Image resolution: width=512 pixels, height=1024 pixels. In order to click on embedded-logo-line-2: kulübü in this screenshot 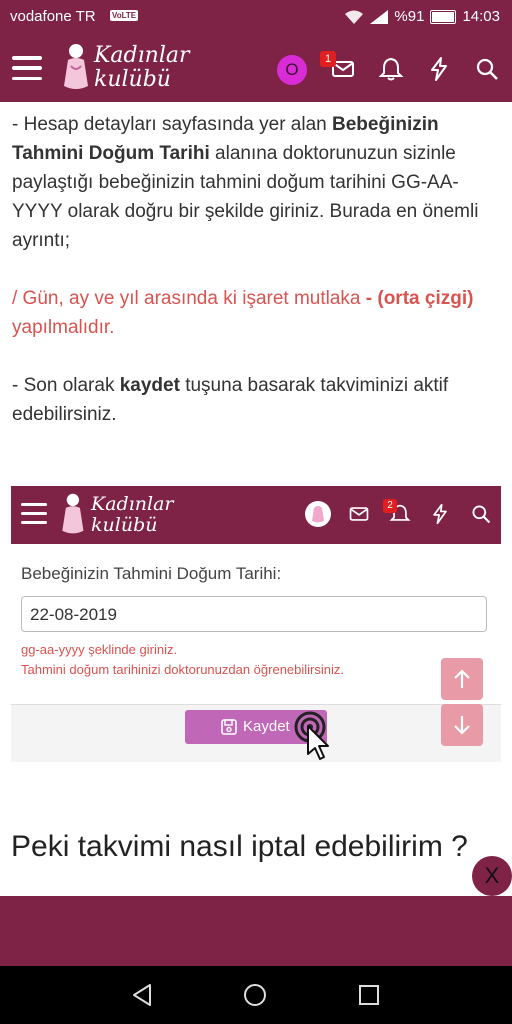, I will do `click(124, 525)`.